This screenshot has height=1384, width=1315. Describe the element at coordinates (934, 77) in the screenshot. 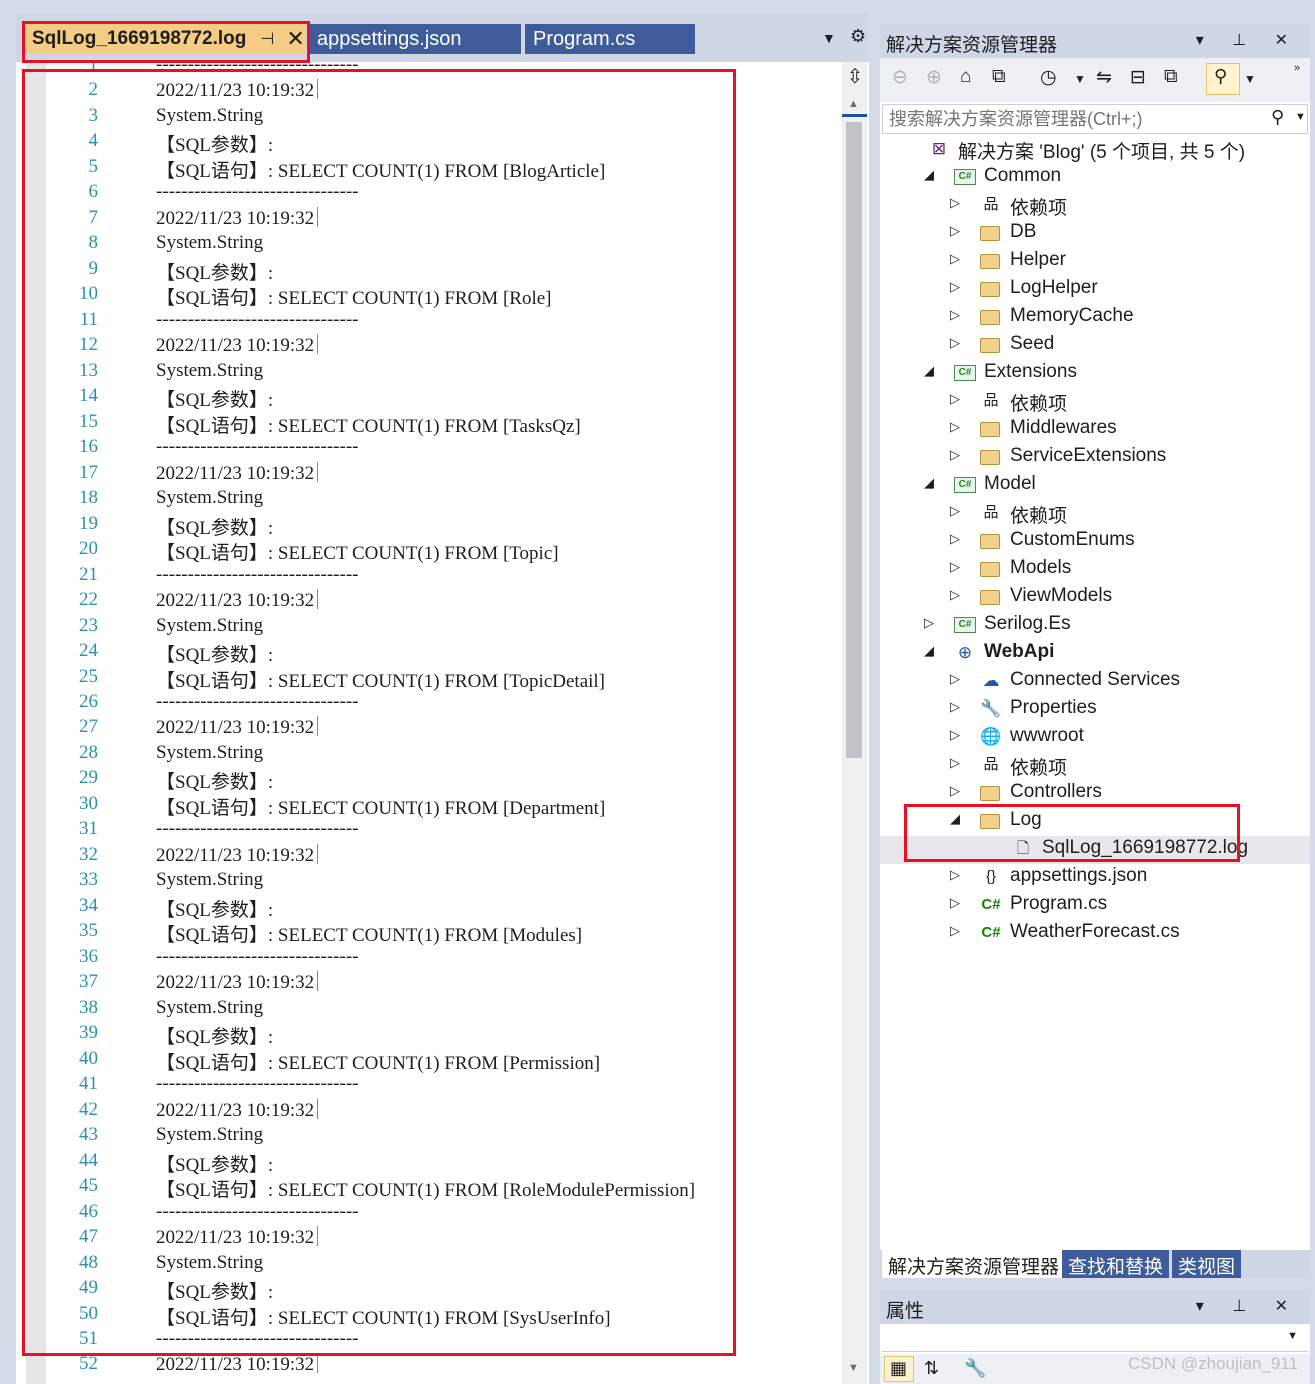

I see `forward-icon: ⊕` at that location.